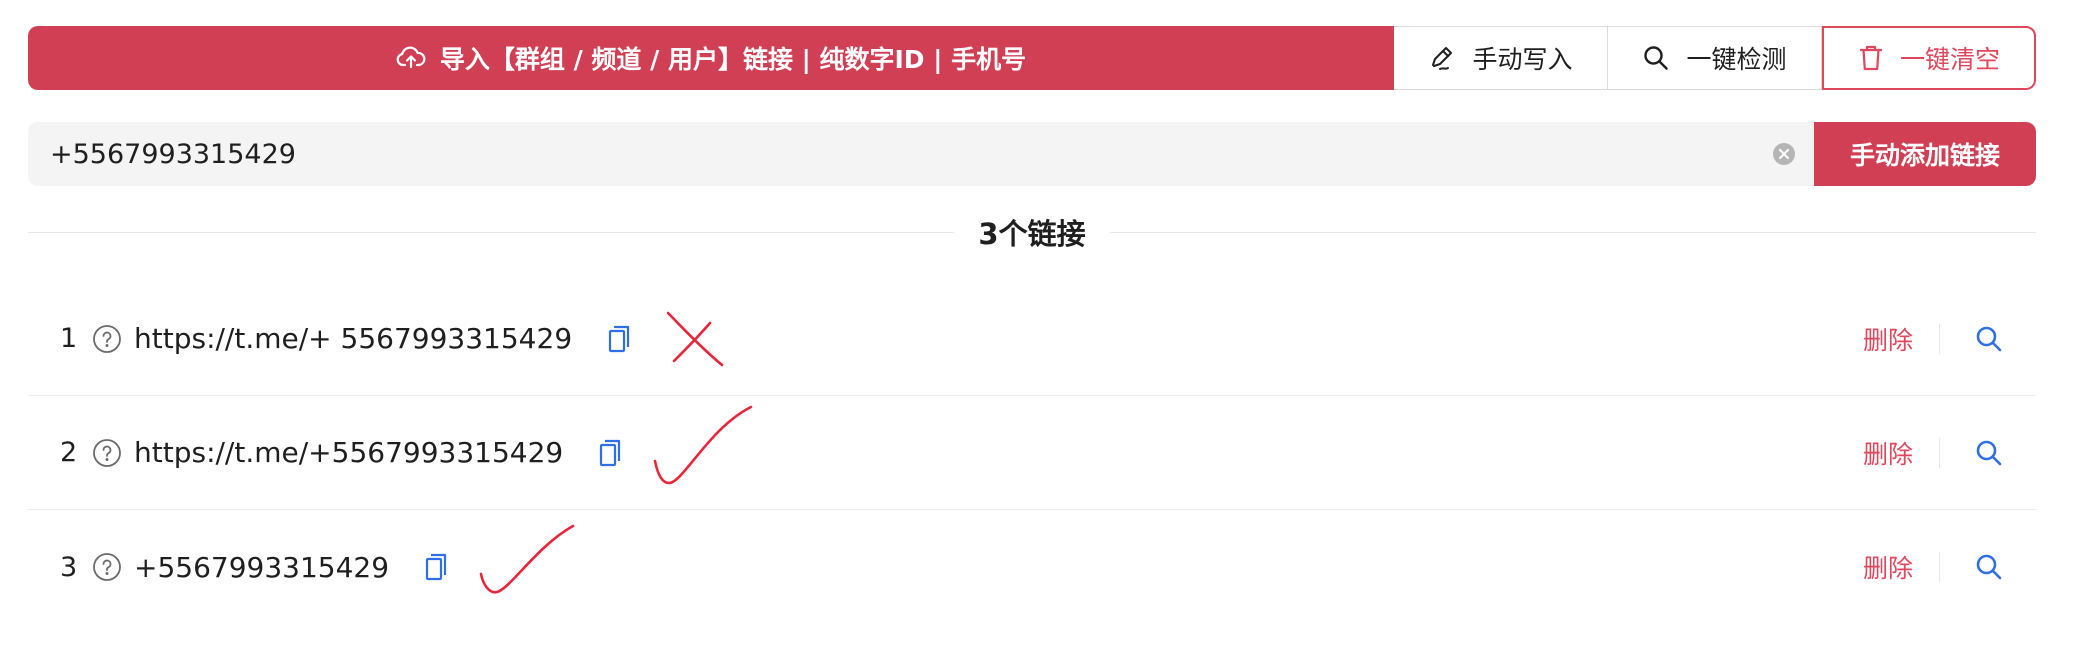 The image size is (2084, 672). Describe the element at coordinates (733, 59) in the screenshot. I see `import-links-label: 导入【群组 / 频道 / 用户】链接 | 纯数字ID | 手机号` at that location.